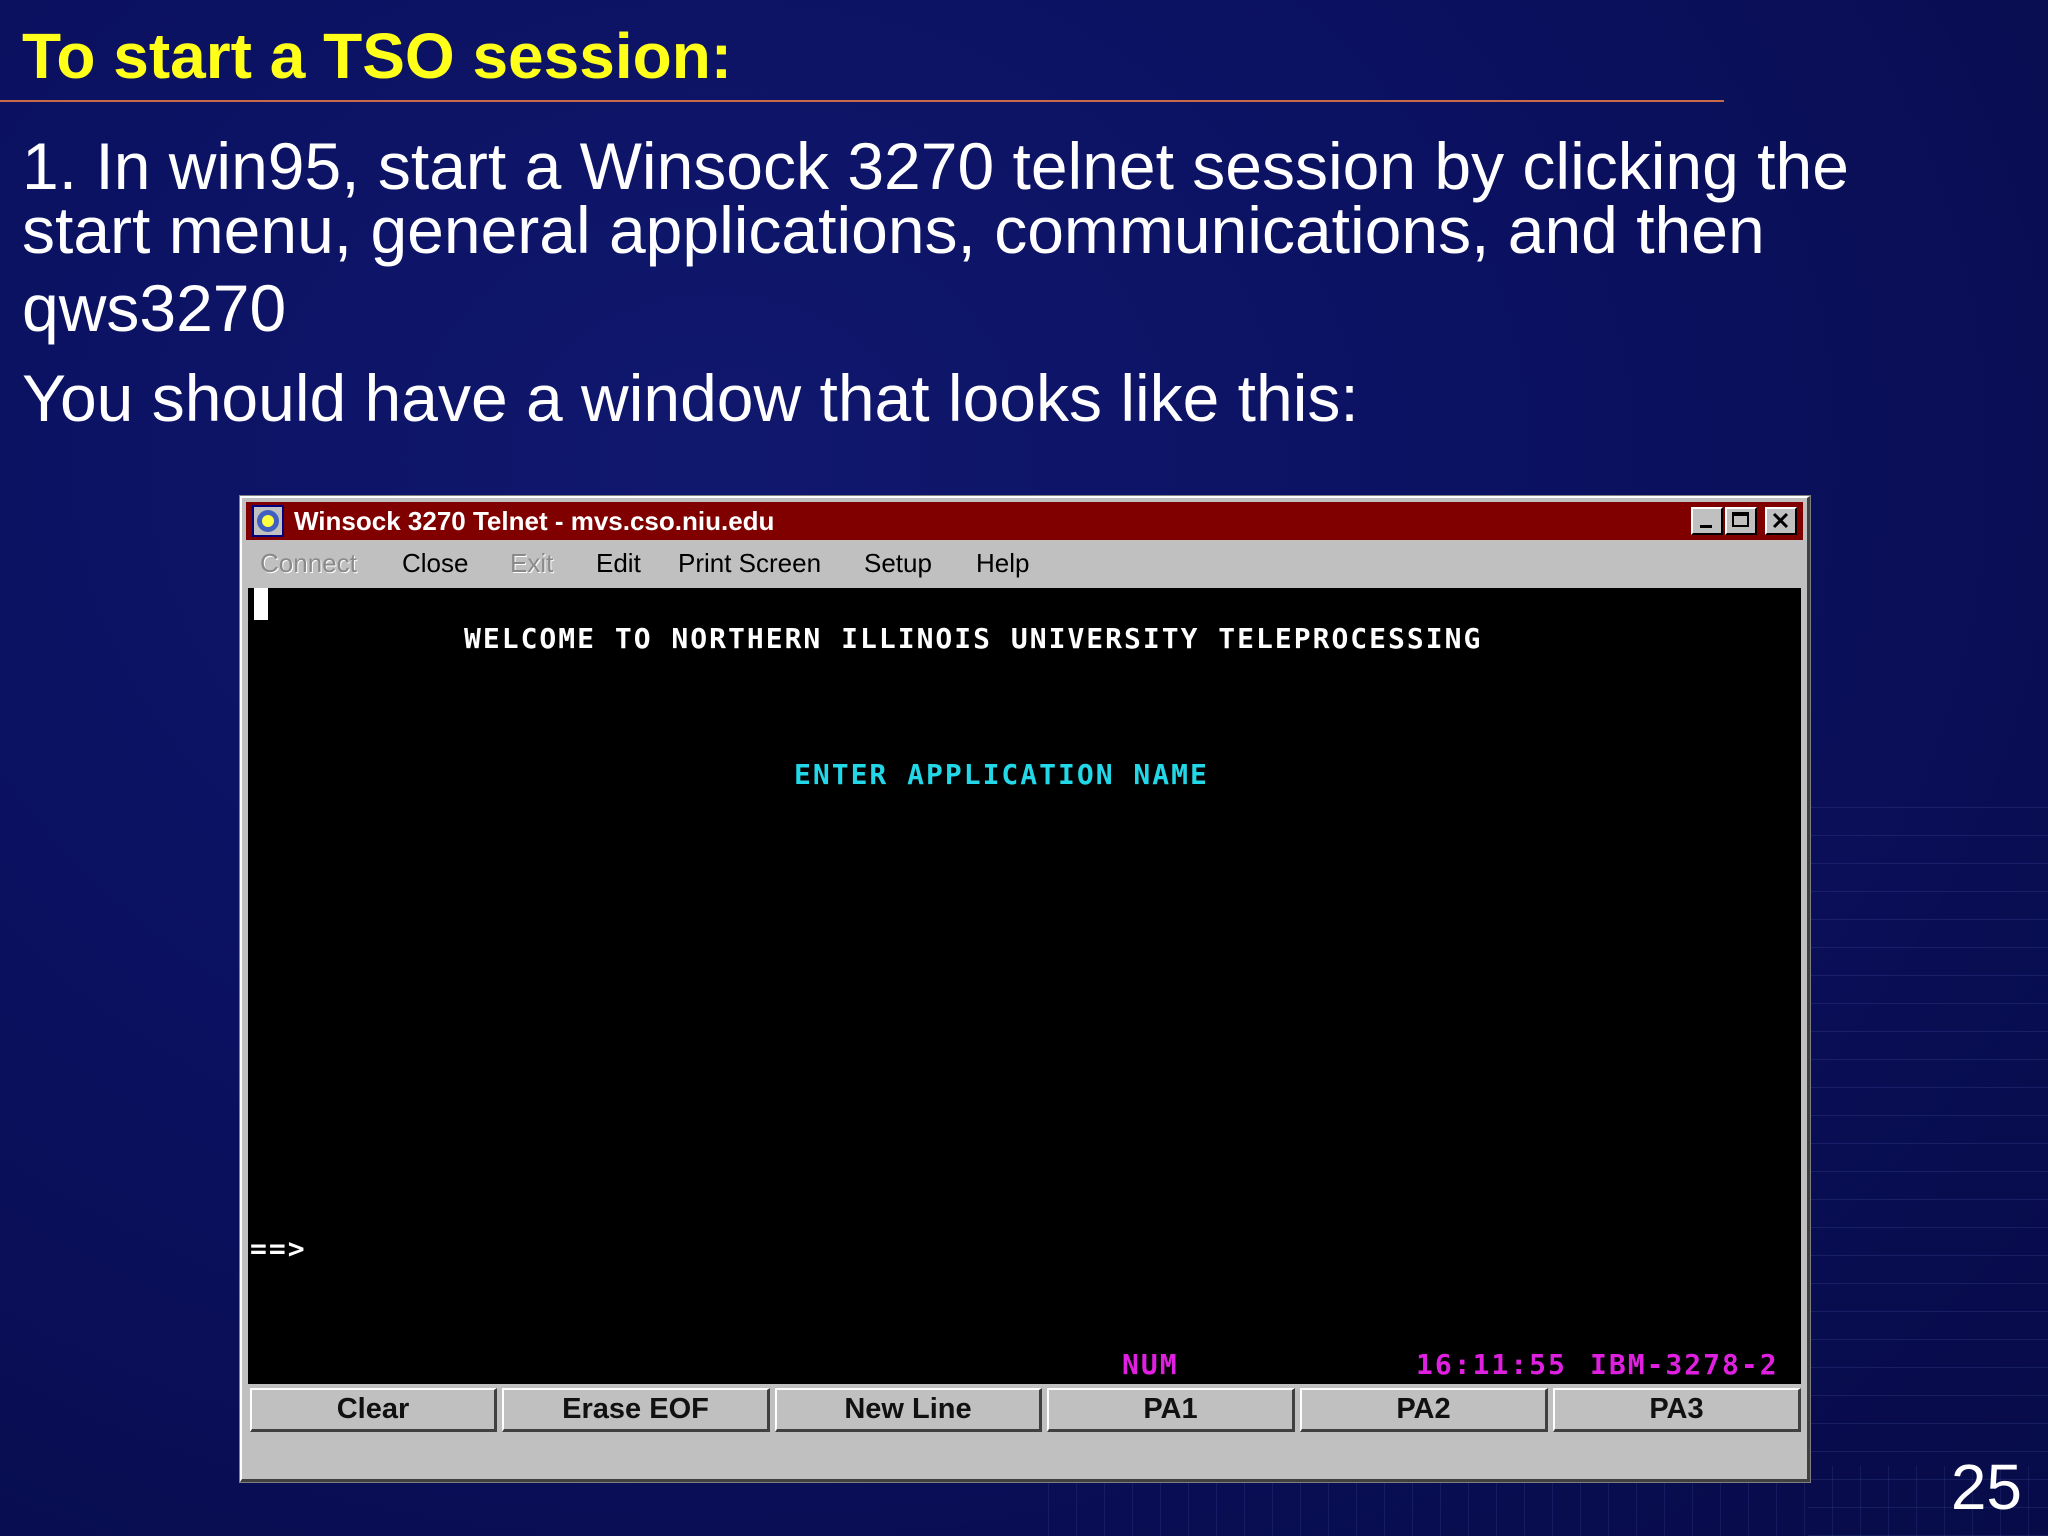 This screenshot has width=2048, height=1536. What do you see at coordinates (268, 521) in the screenshot?
I see `app-icon` at bounding box center [268, 521].